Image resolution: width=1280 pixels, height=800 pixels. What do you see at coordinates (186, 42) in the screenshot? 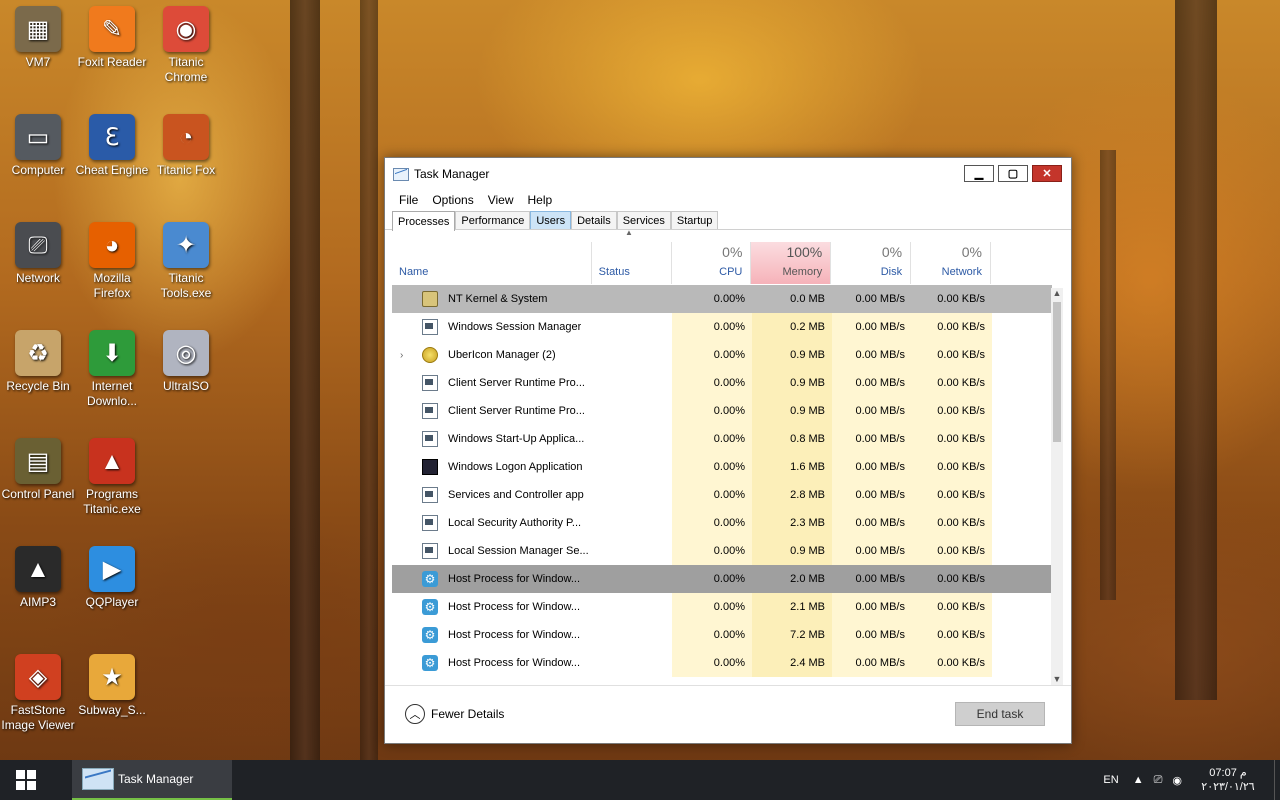
I see `desktop-shortcut: ◉ Titanic Chrome` at bounding box center [186, 42].